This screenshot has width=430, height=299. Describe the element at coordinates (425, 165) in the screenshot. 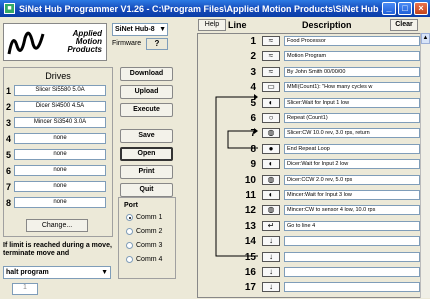

I see `program-scrollbar: ▲` at that location.